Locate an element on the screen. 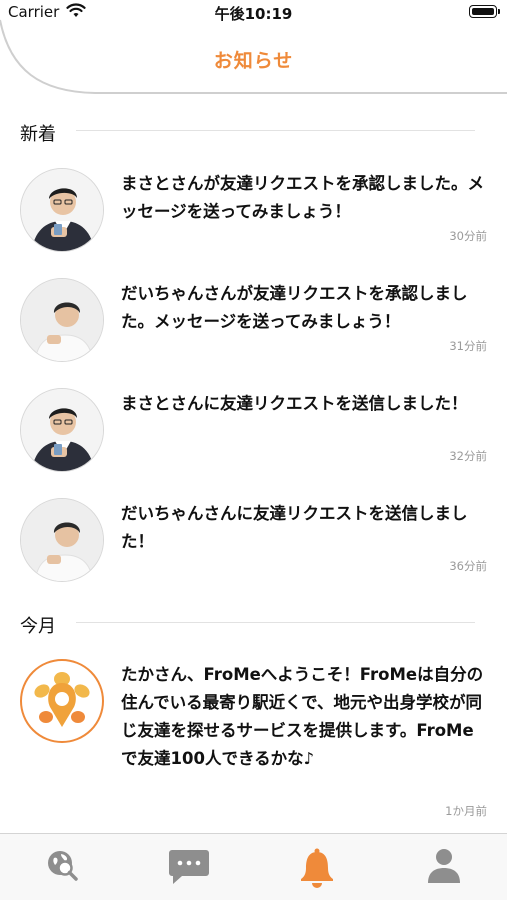  avatar-frome-logo is located at coordinates (62, 701).